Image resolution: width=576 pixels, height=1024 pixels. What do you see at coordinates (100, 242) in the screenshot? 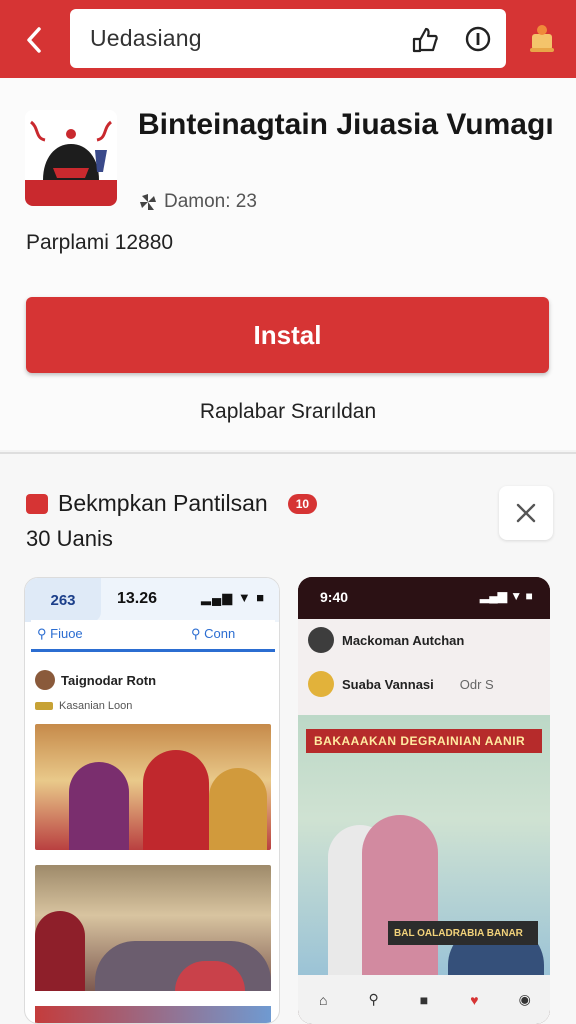
I see `install-count: Parplami 12880` at bounding box center [100, 242].